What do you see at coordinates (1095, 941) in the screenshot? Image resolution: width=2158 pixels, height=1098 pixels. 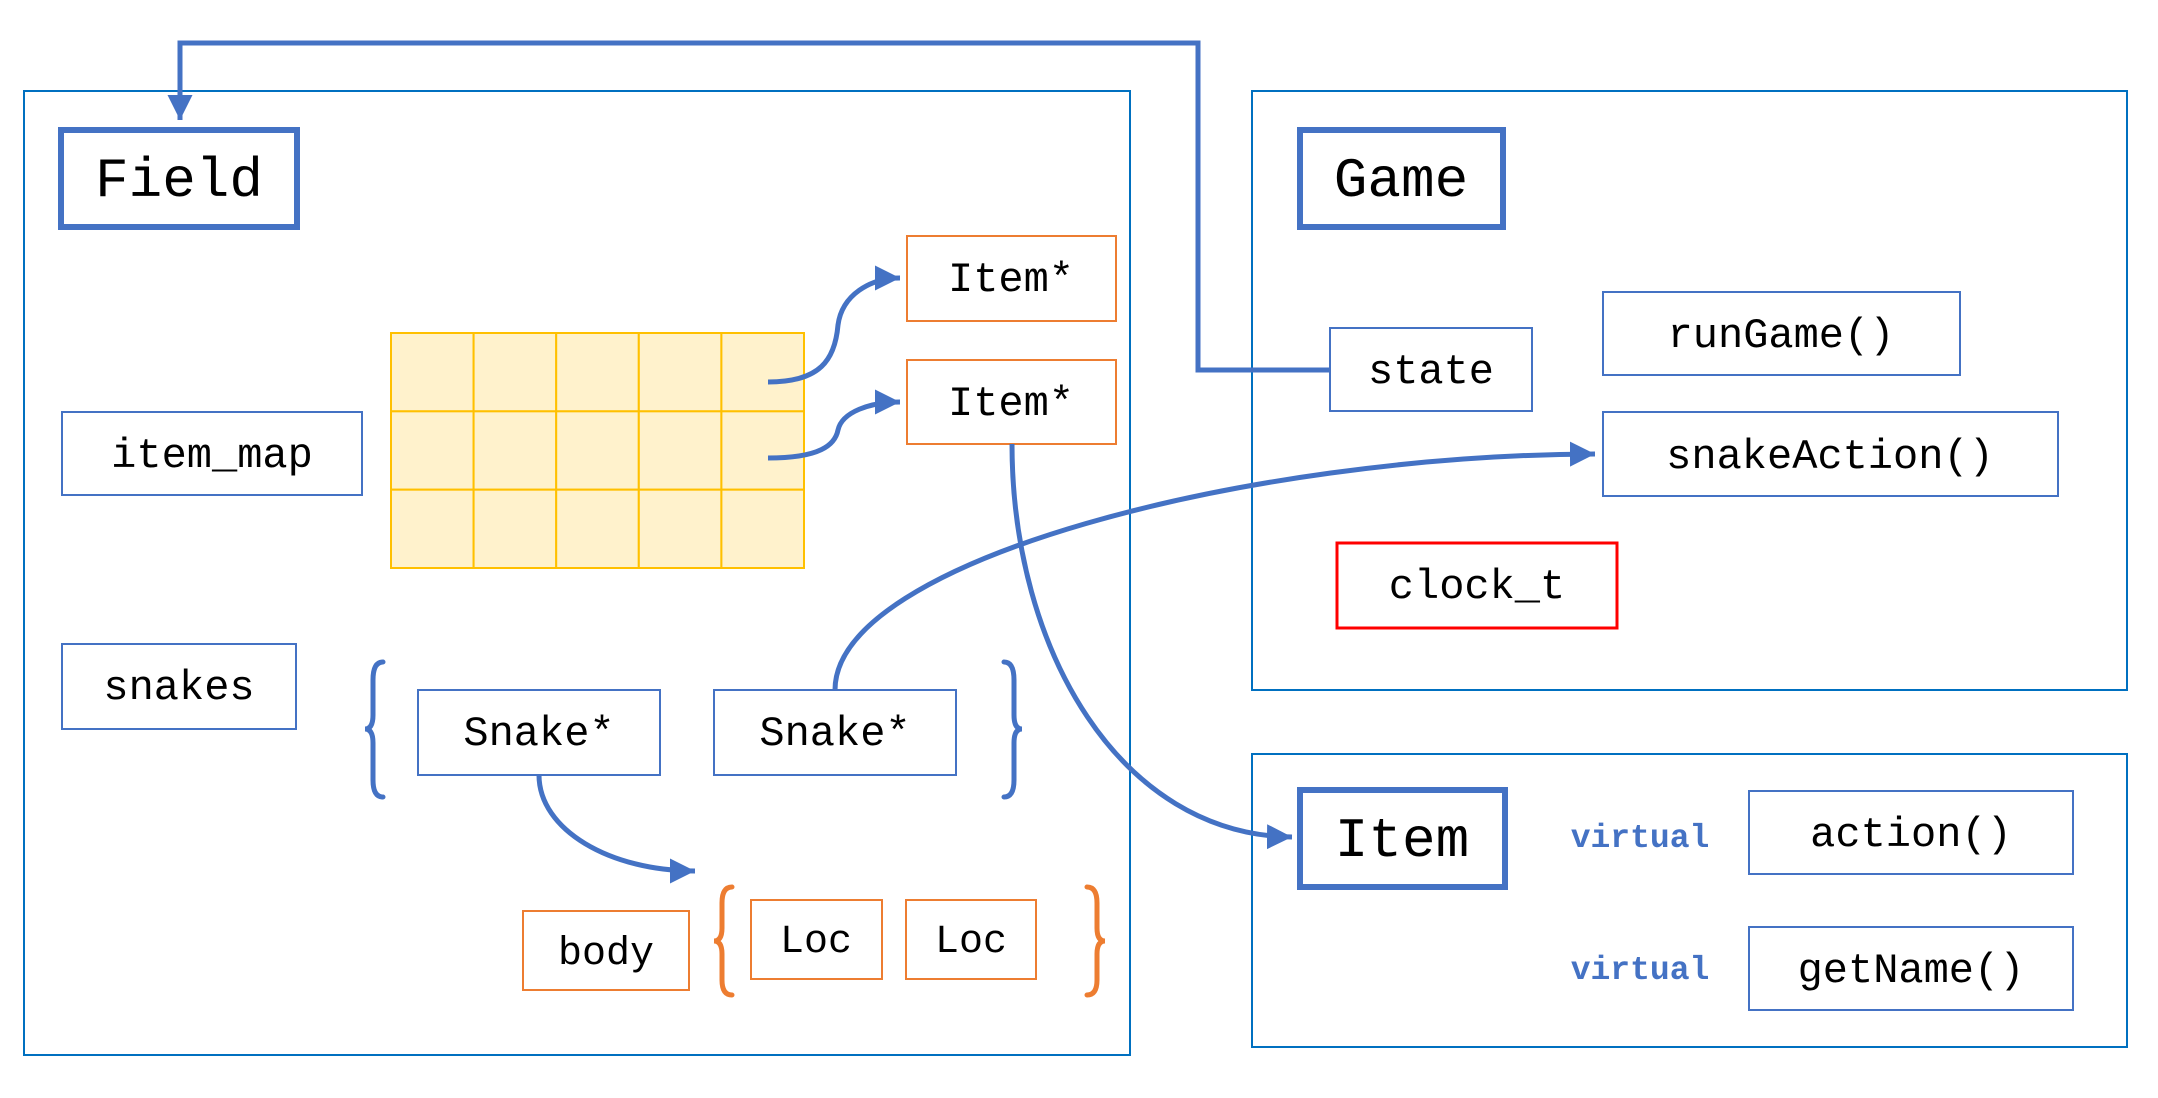 I see `body-right-brace` at bounding box center [1095, 941].